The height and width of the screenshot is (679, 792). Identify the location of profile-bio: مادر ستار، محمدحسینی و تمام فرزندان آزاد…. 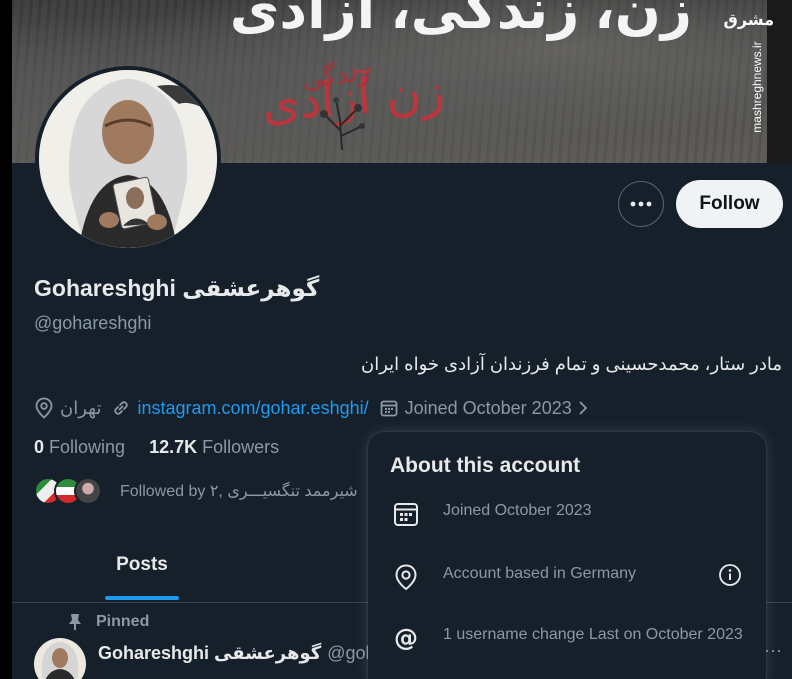
(571, 364).